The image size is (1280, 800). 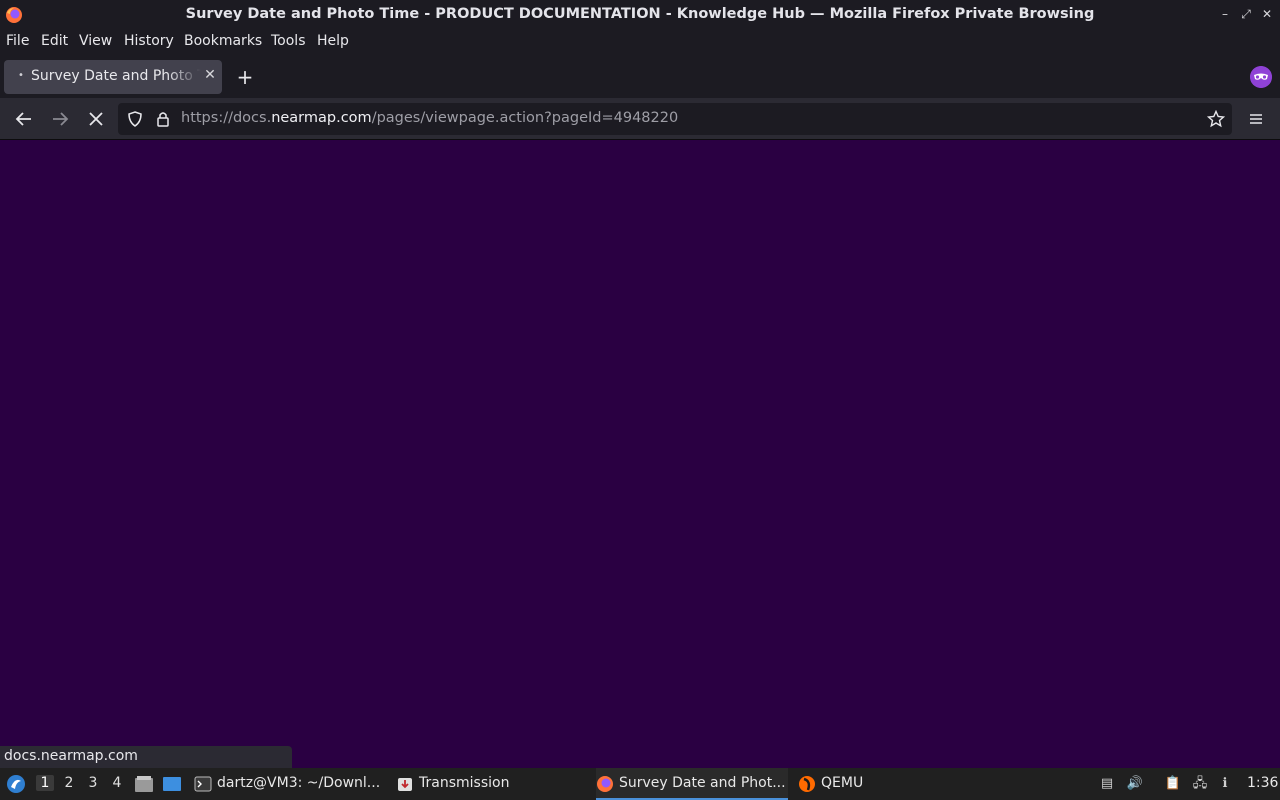 What do you see at coordinates (1225, 14) in the screenshot?
I see `minimize-icon: –` at bounding box center [1225, 14].